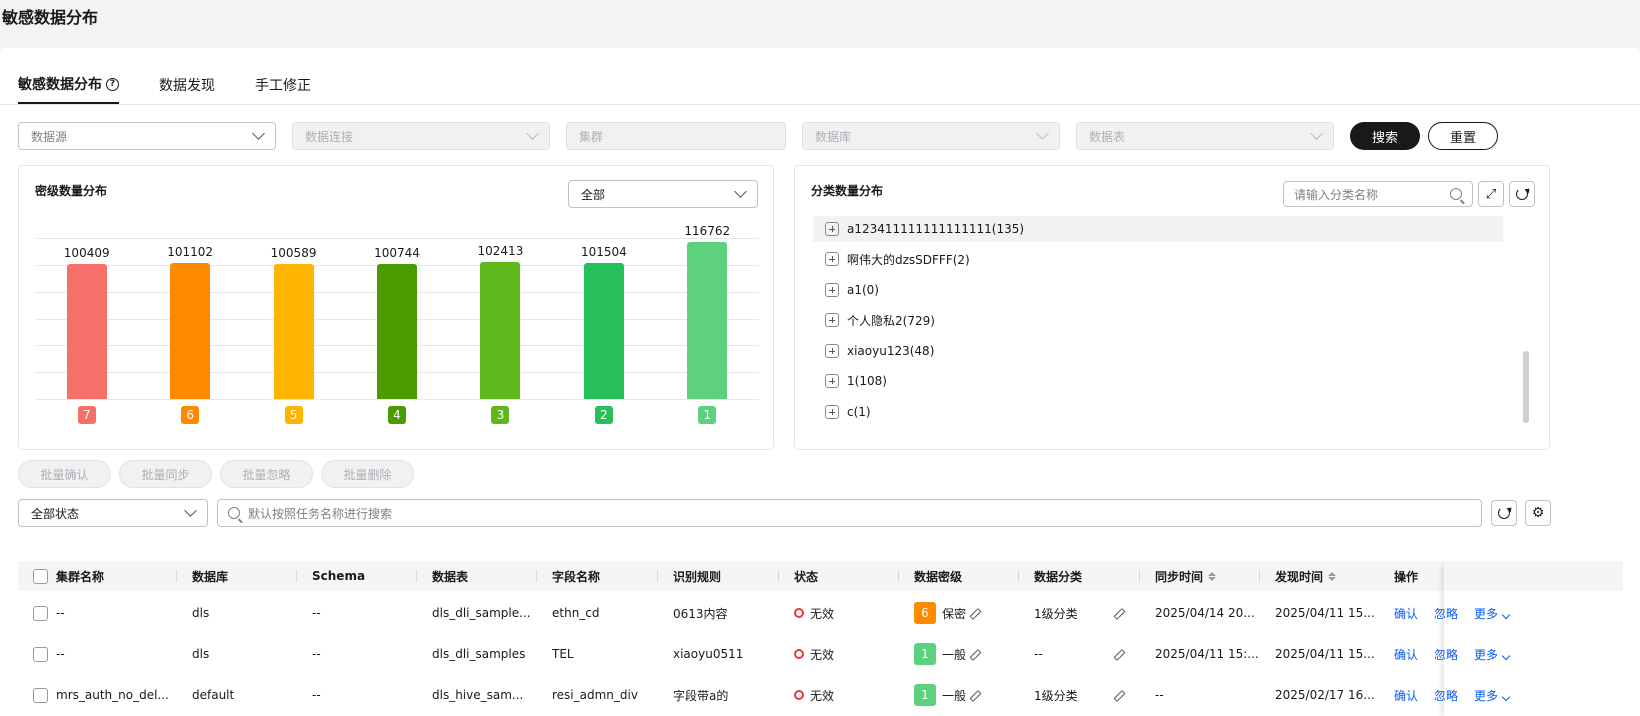 This screenshot has width=1640, height=716. Describe the element at coordinates (367, 474) in the screenshot. I see `batch-delete-button: 批量删除` at that location.